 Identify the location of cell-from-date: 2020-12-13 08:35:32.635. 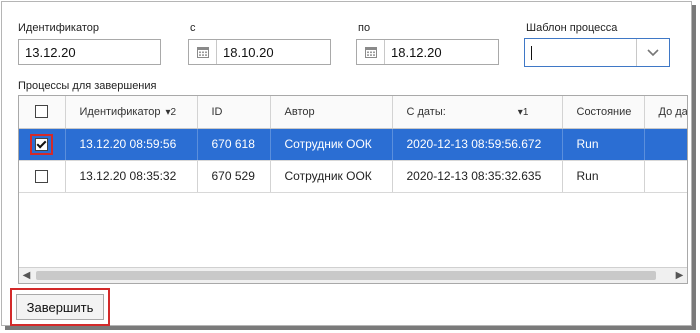
(477, 176).